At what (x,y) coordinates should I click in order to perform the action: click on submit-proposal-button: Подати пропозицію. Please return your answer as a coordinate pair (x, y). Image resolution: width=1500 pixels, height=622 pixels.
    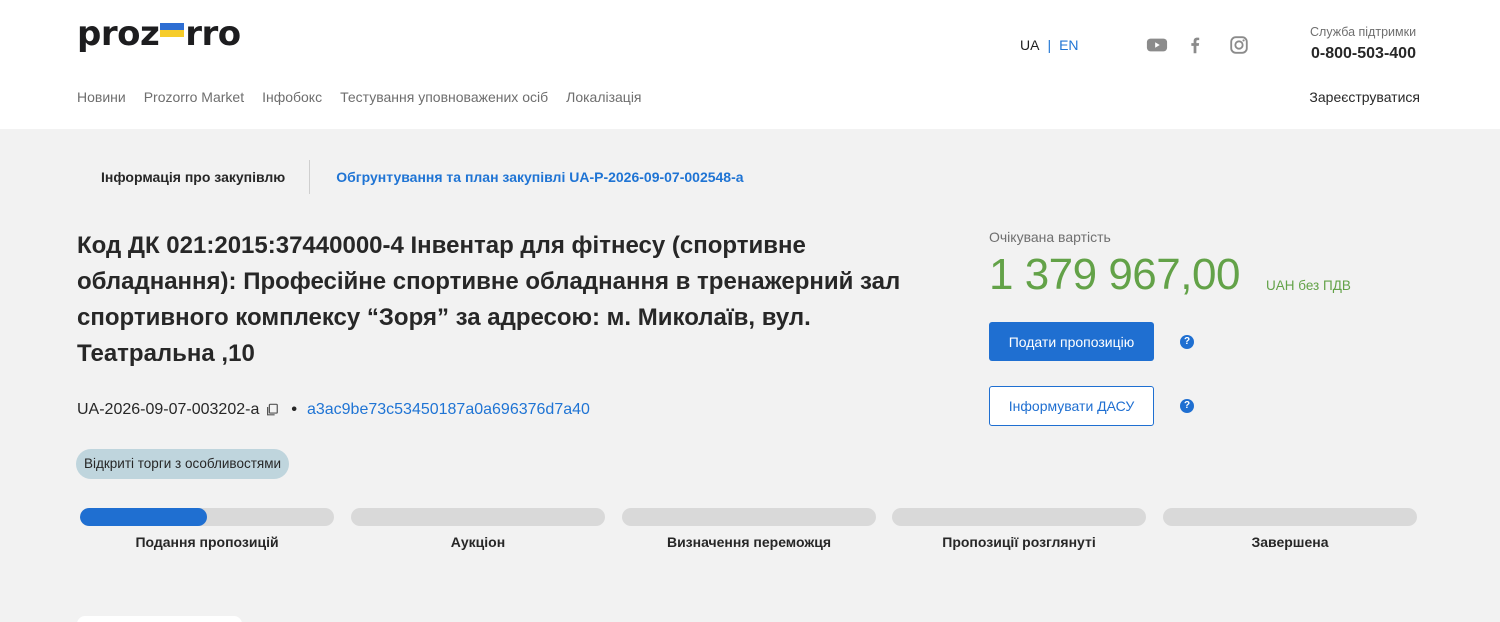
    Looking at the image, I should click on (1071, 341).